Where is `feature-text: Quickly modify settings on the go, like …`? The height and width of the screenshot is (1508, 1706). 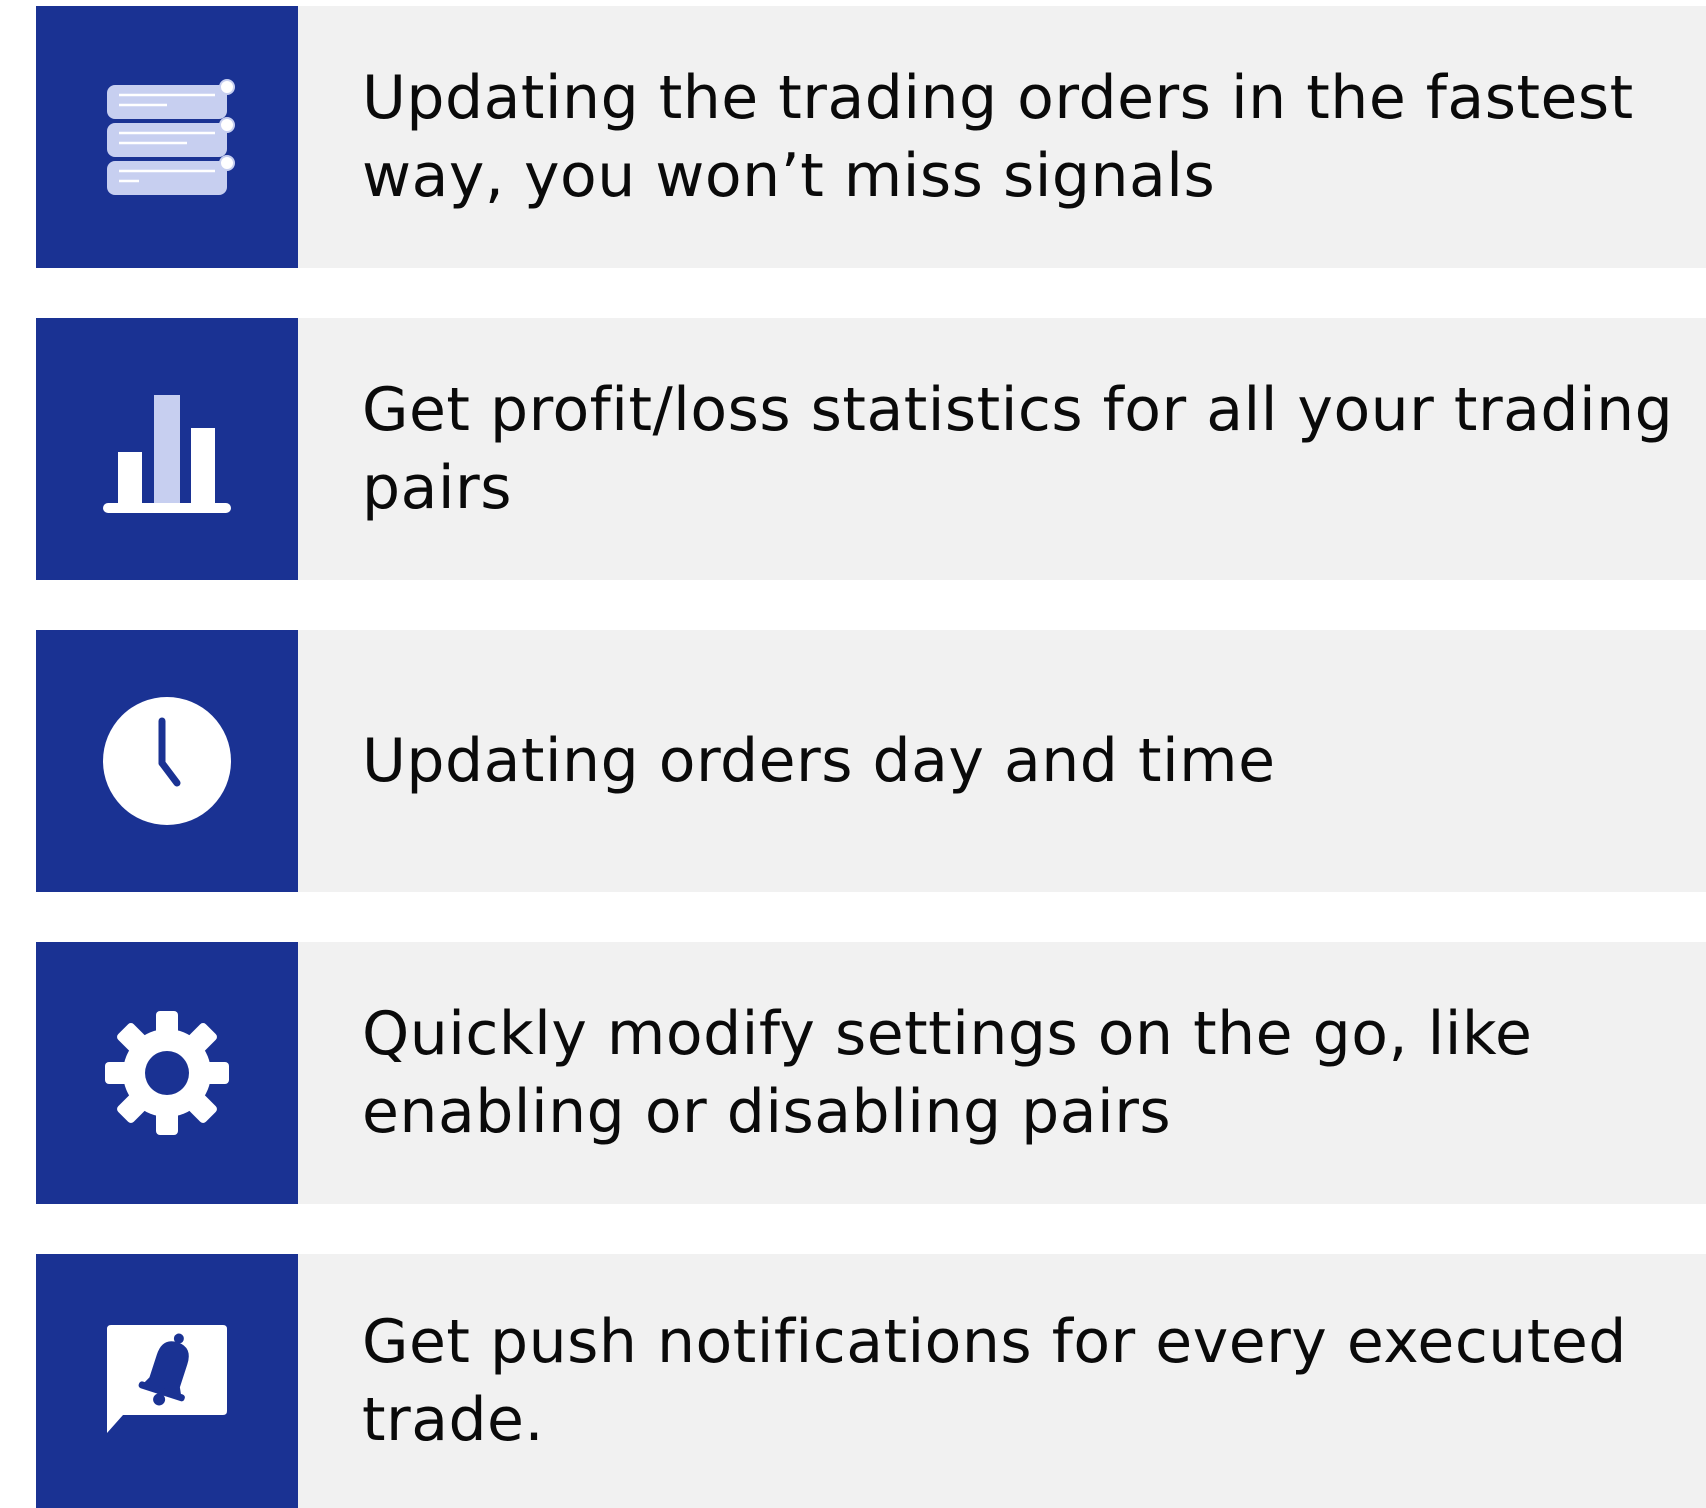
feature-text: Quickly modify settings on the go, like … is located at coordinates (947, 1073).